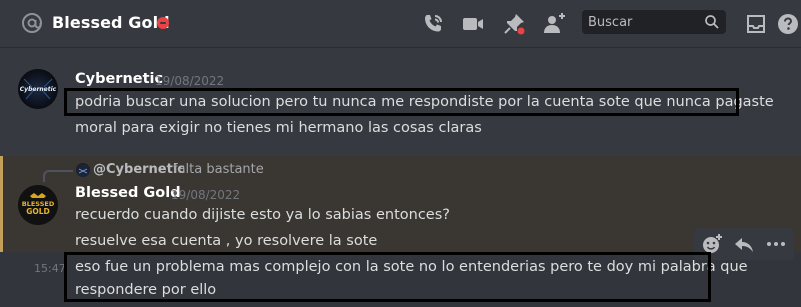  Describe the element at coordinates (38, 211) in the screenshot. I see `svg-text: GOLD` at that location.